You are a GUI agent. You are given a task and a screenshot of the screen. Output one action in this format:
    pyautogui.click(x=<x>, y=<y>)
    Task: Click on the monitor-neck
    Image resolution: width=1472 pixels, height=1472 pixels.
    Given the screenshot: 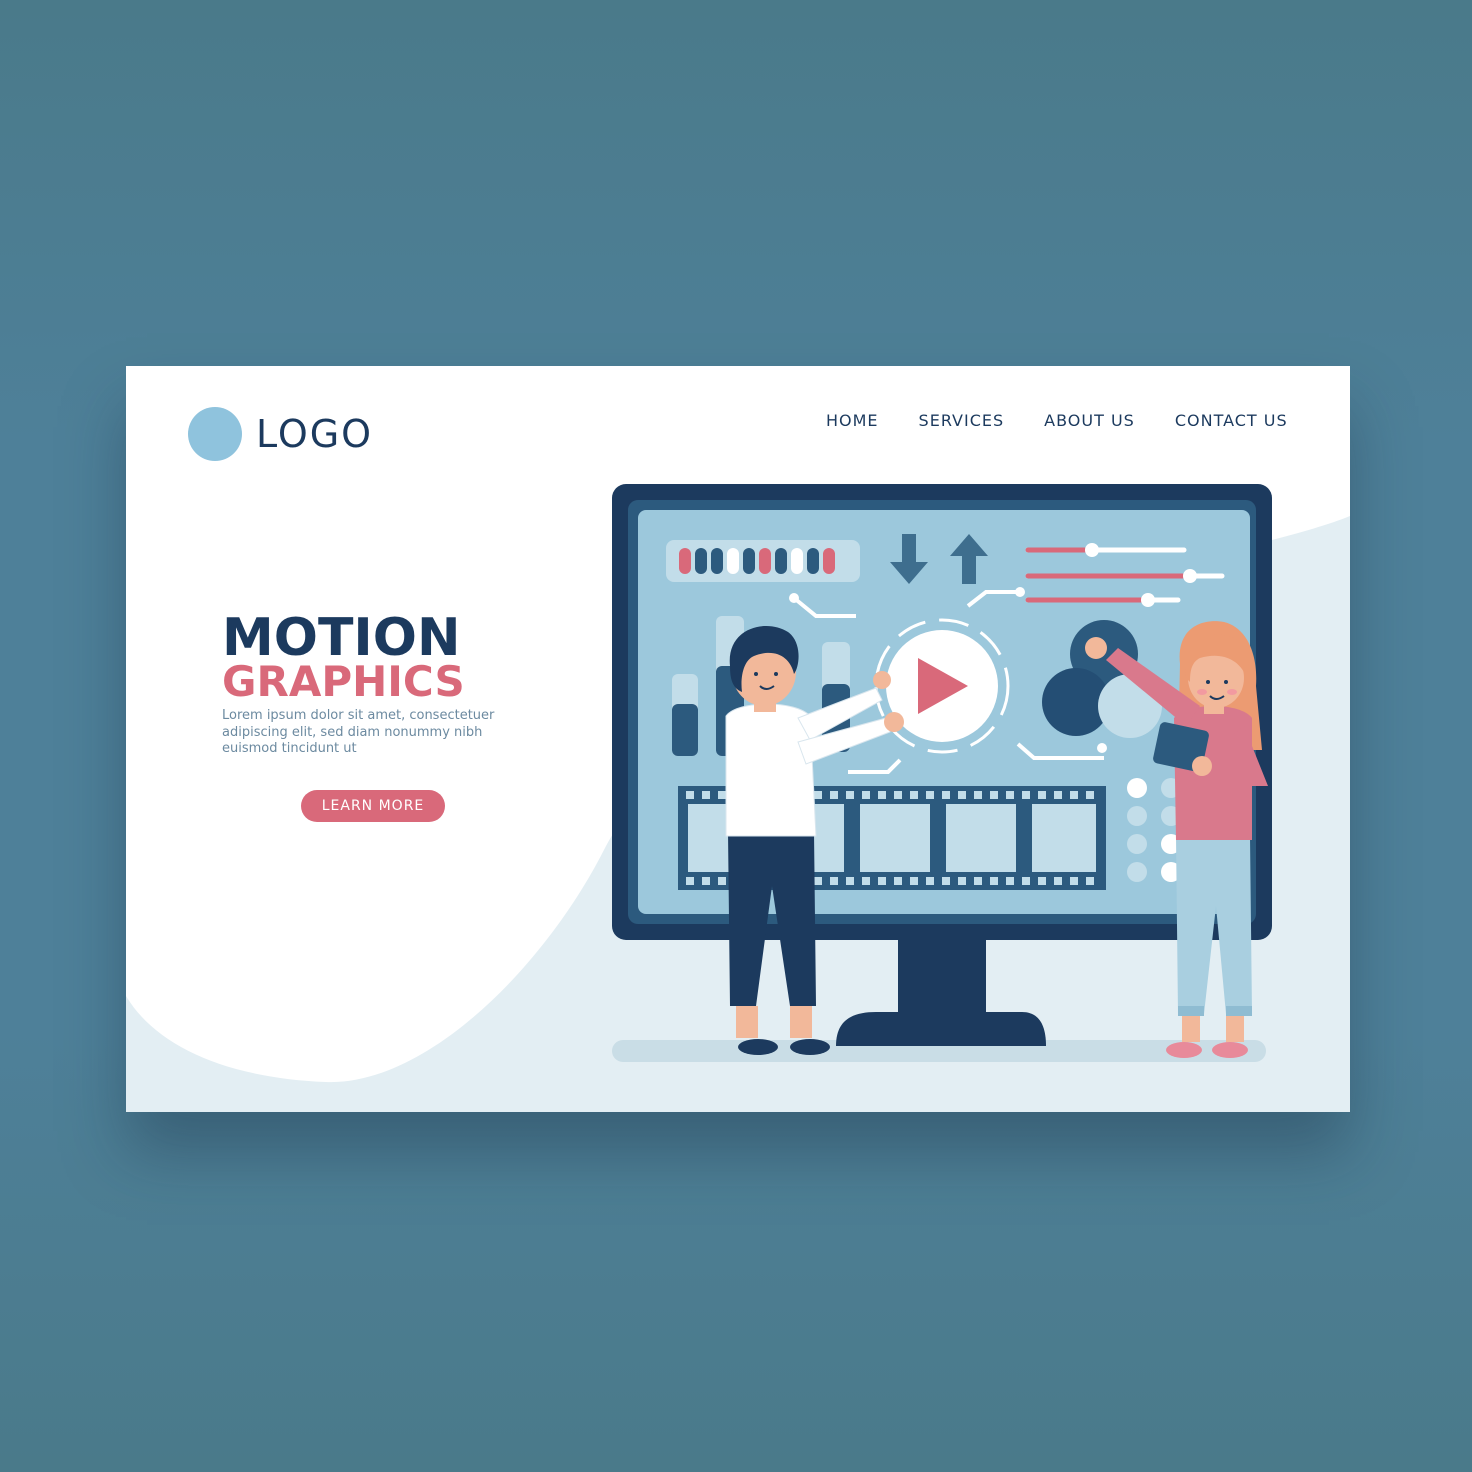 What is the action you would take?
    pyautogui.click(x=942, y=978)
    